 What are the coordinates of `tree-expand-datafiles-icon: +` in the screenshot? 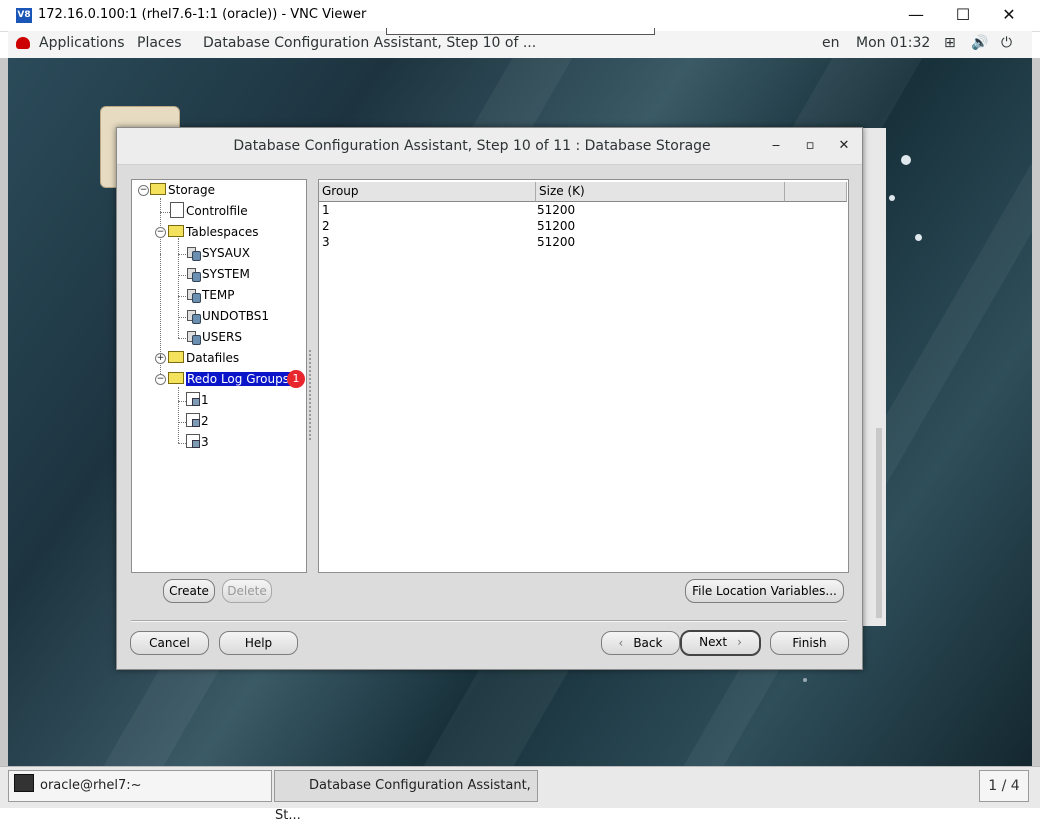 It's located at (160, 358).